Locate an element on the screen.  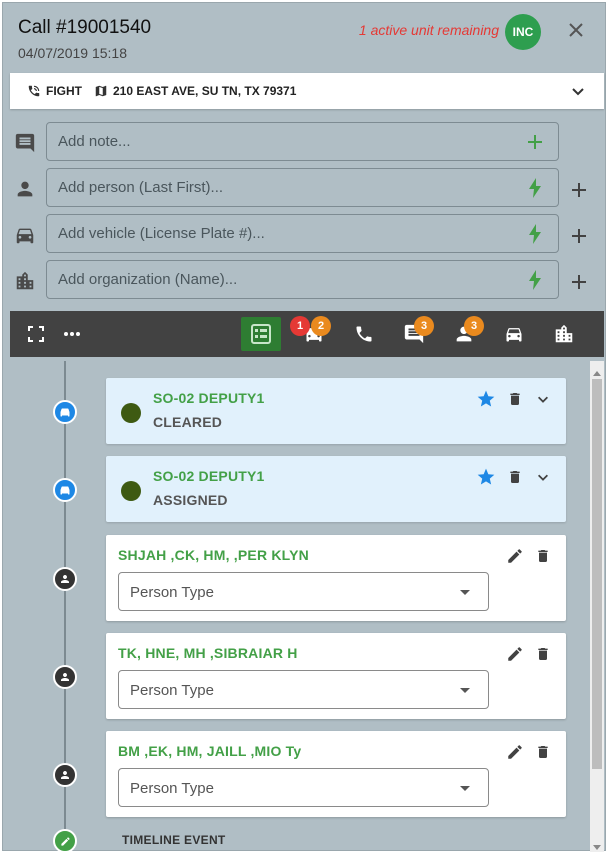
messages-count-badge: 3 is located at coordinates (424, 326).